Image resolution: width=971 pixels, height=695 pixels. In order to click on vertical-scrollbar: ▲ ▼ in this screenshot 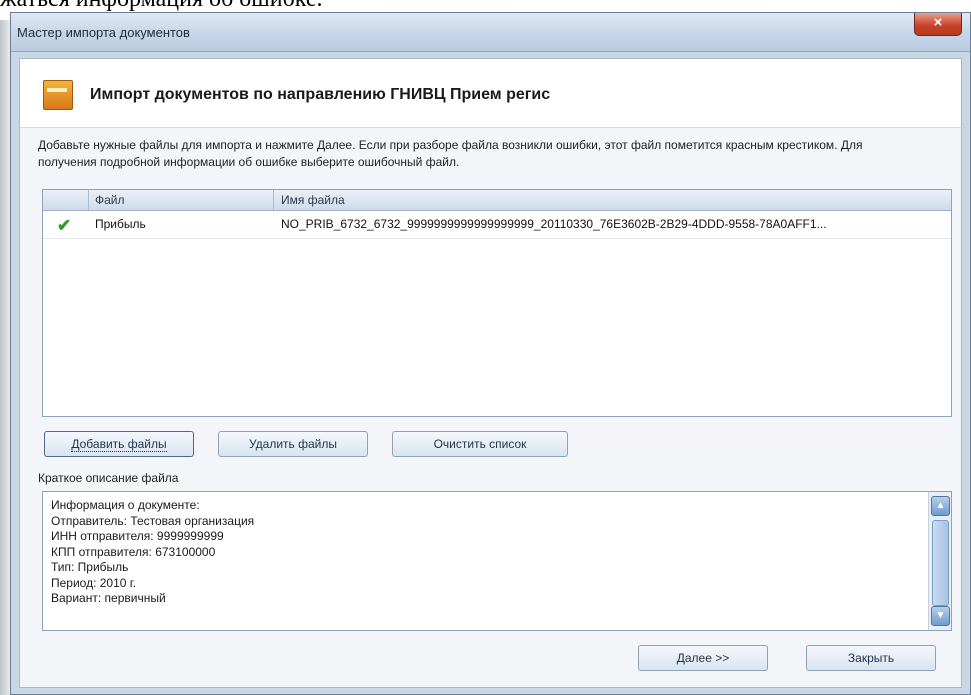, I will do `click(939, 561)`.